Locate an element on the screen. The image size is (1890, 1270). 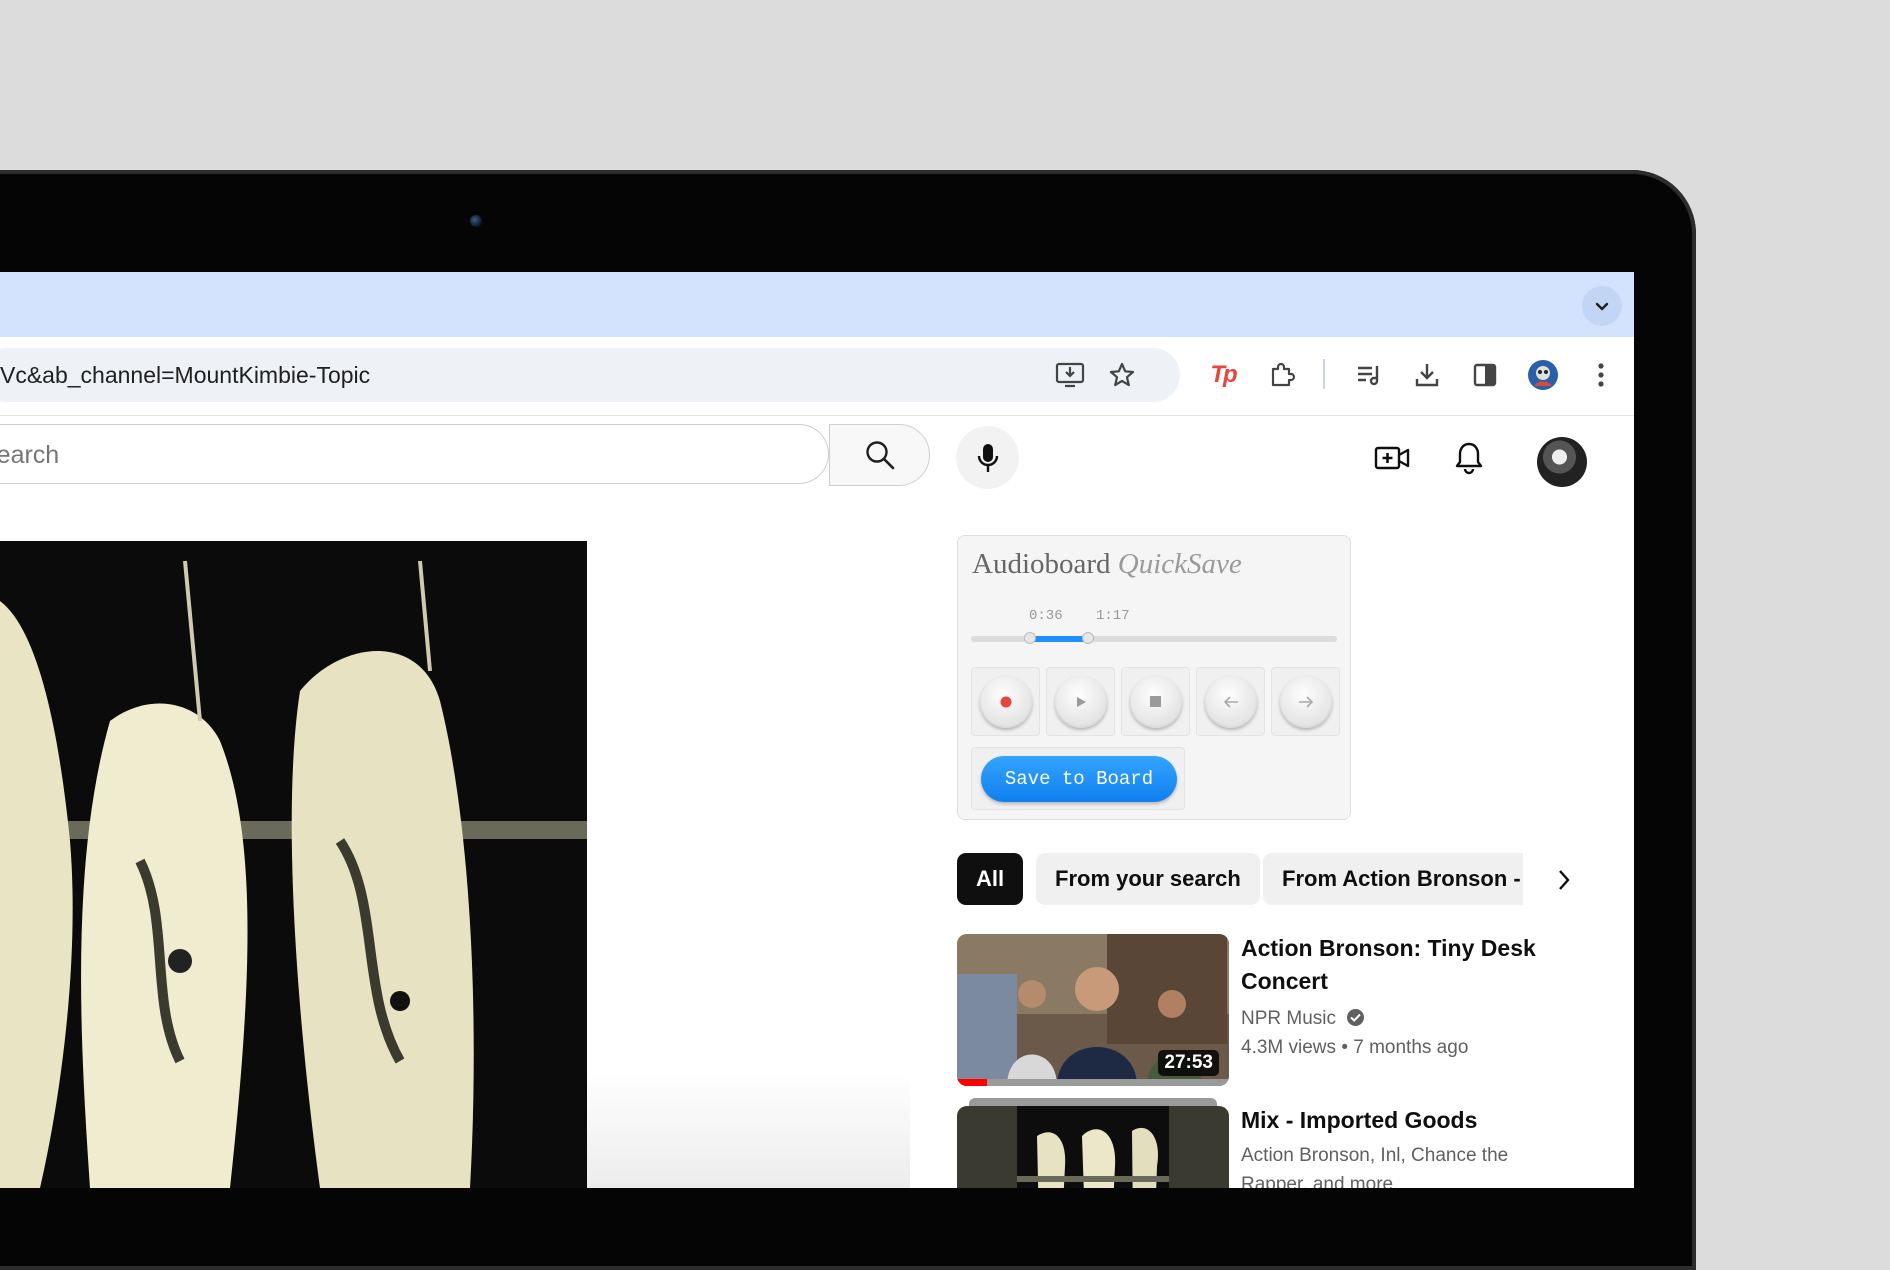
channel-name: NPR Music is located at coordinates (1288, 1018).